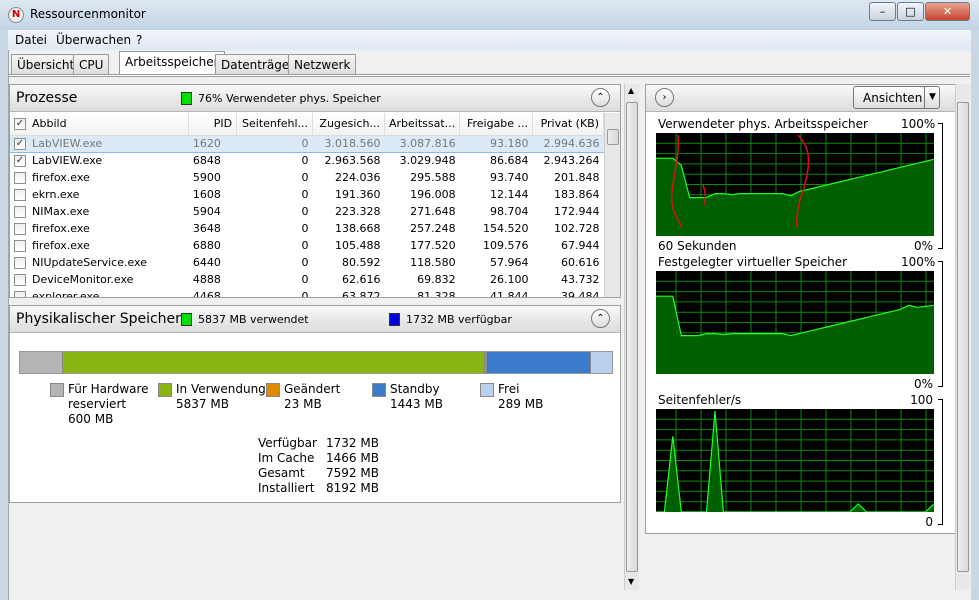 The image size is (979, 600). Describe the element at coordinates (100, 124) in the screenshot. I see `column-header: ✓ Abbild` at that location.